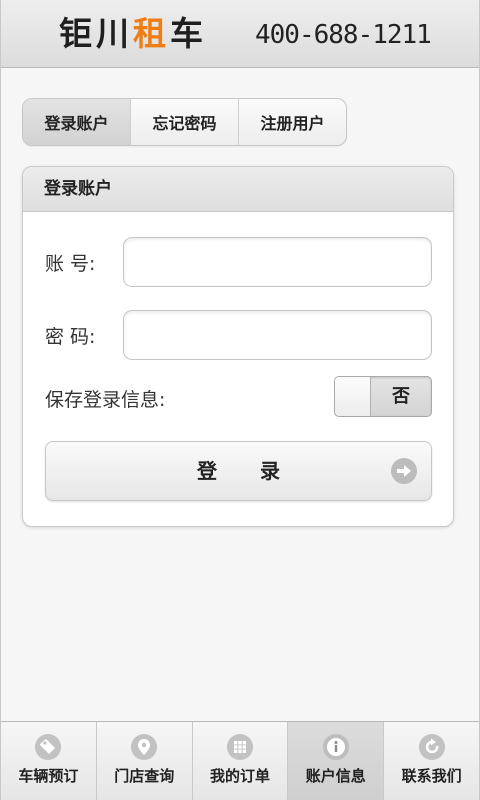  Describe the element at coordinates (247, 471) in the screenshot. I see `login-button-label: 登 录` at that location.